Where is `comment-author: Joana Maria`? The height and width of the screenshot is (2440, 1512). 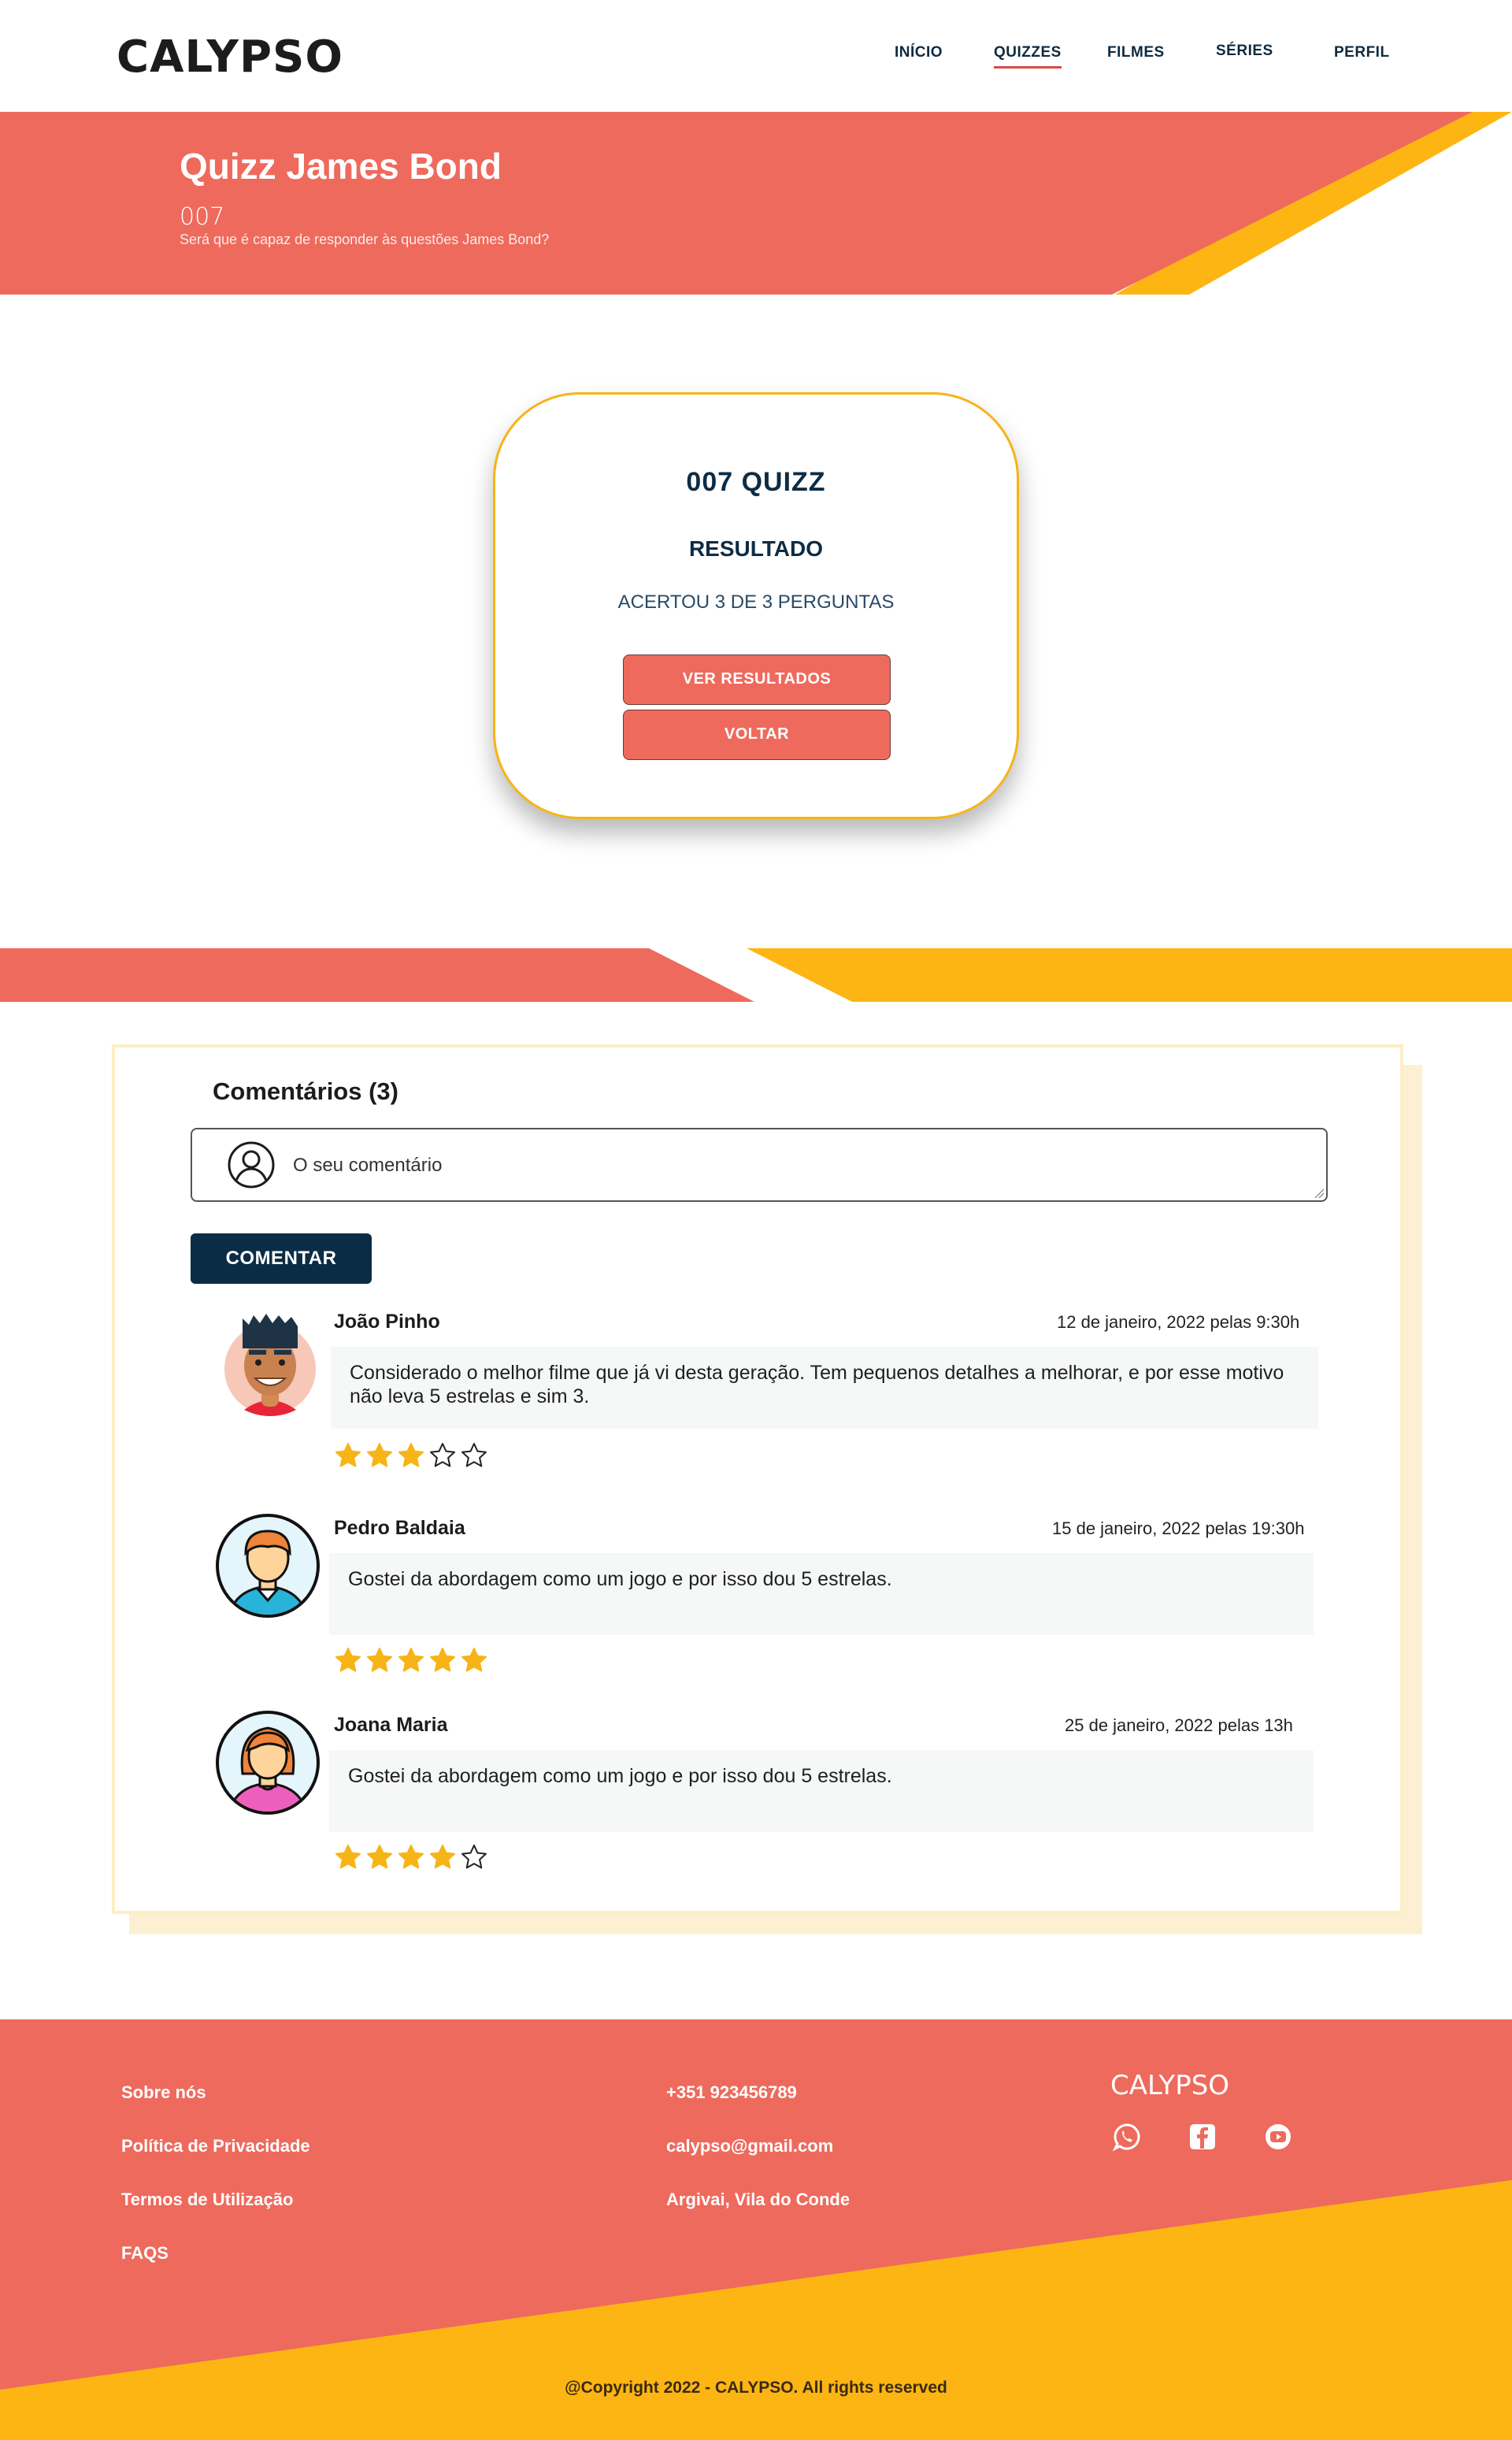 comment-author: Joana Maria is located at coordinates (391, 1725).